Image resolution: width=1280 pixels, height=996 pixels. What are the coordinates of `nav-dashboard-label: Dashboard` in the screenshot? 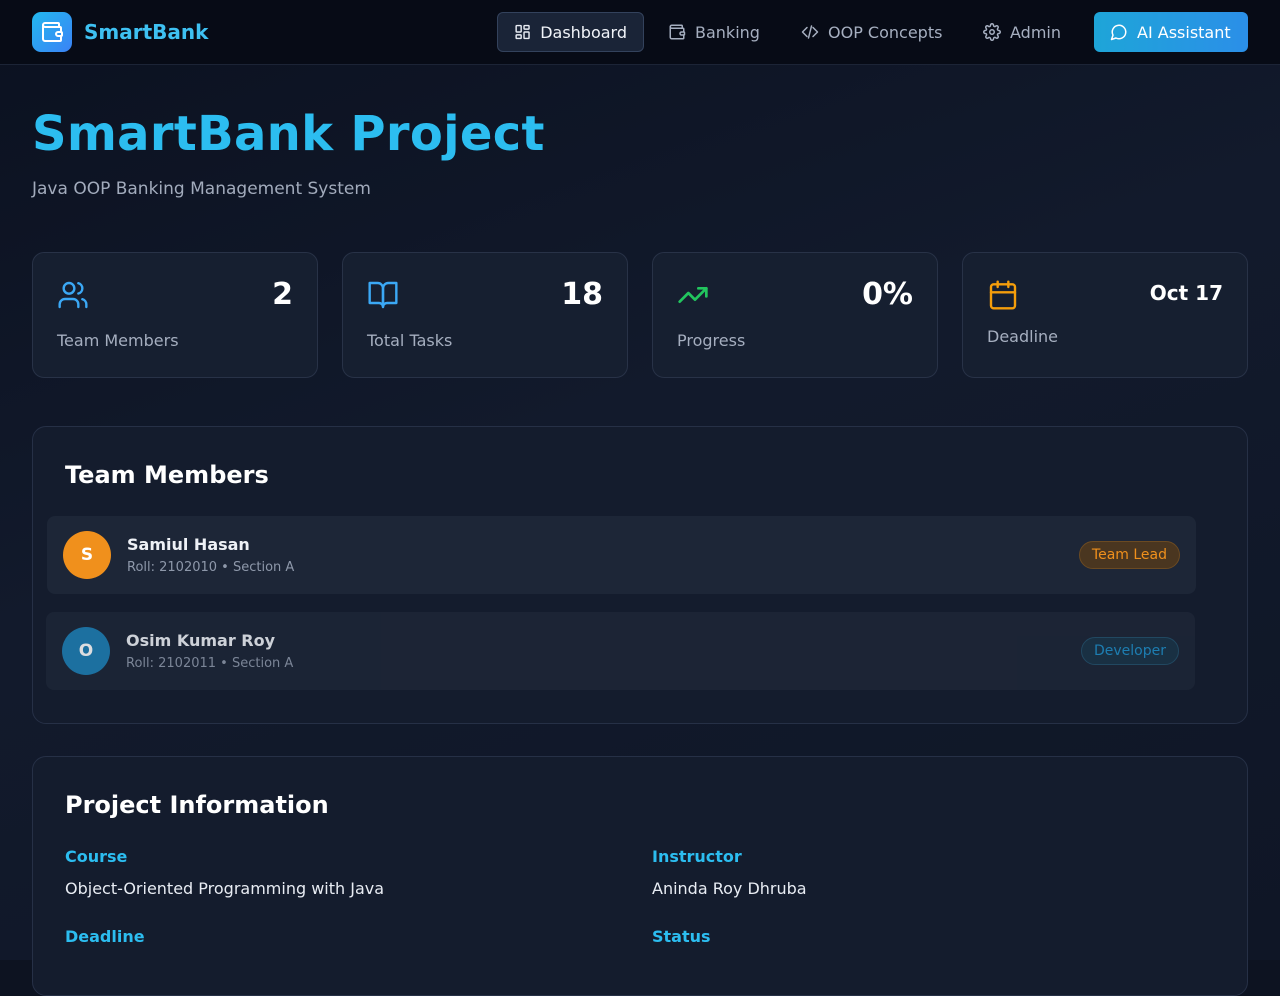 It's located at (583, 32).